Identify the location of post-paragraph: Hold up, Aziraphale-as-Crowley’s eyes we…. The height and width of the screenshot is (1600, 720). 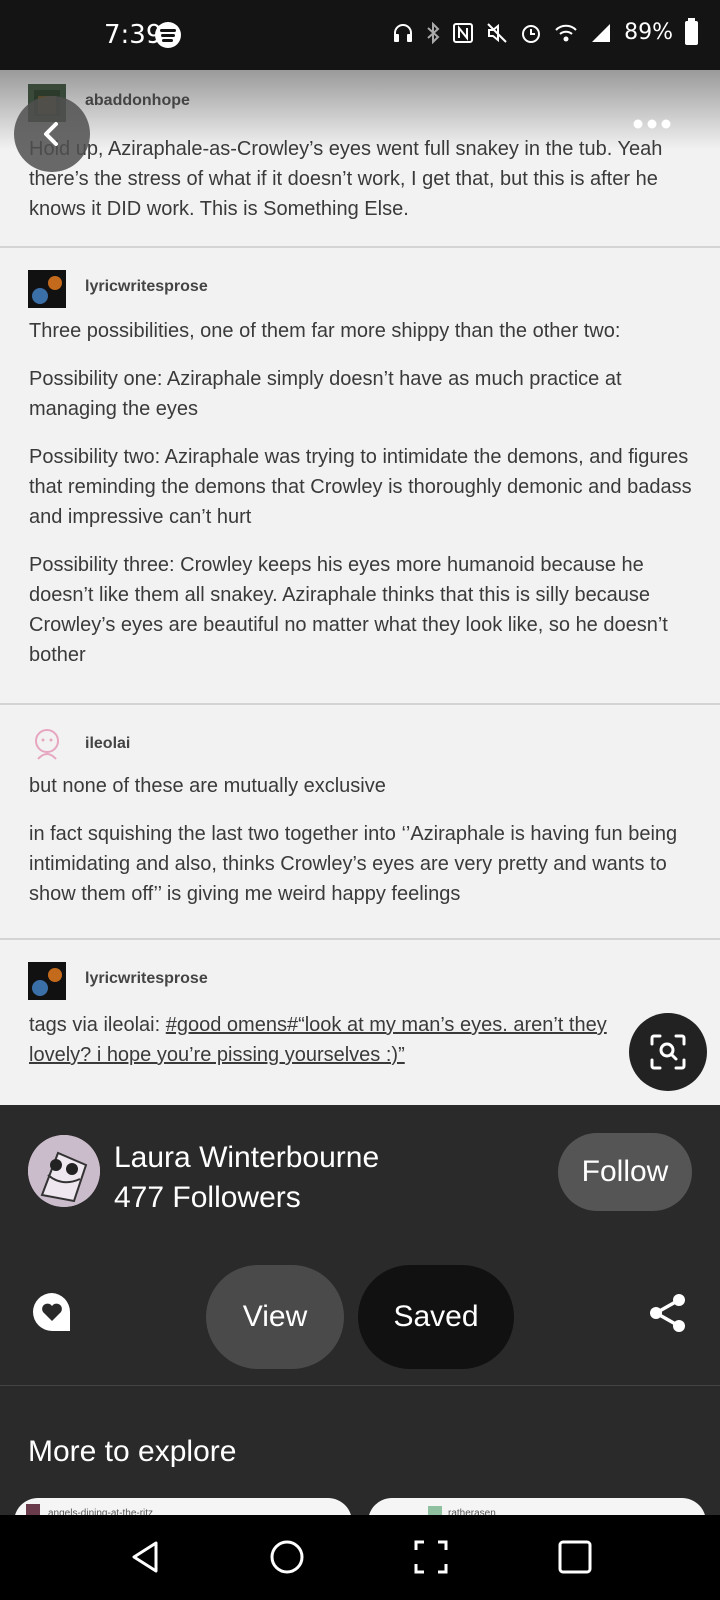
(346, 179).